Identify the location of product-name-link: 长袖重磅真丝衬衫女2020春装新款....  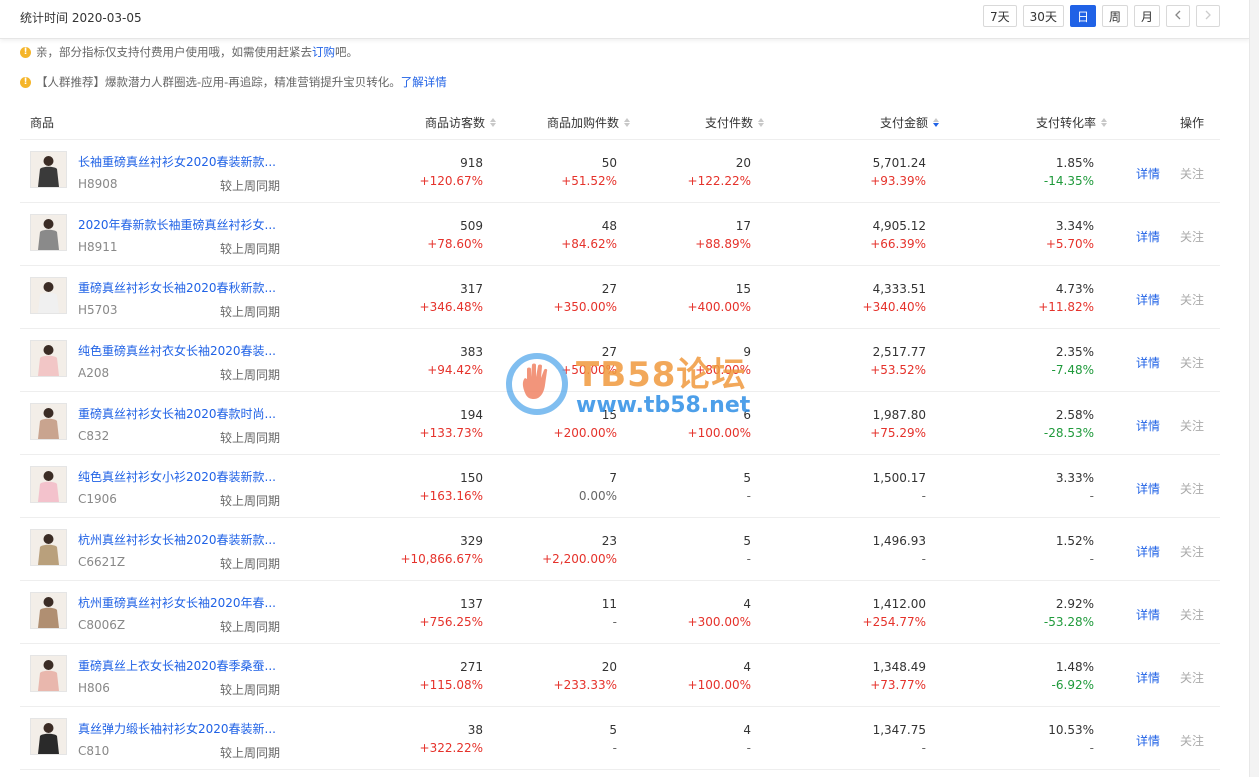
(177, 161).